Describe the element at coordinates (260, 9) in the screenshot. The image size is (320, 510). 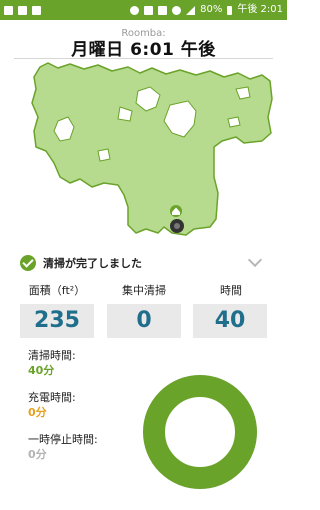
I see `clock: 午後 2:01` at that location.